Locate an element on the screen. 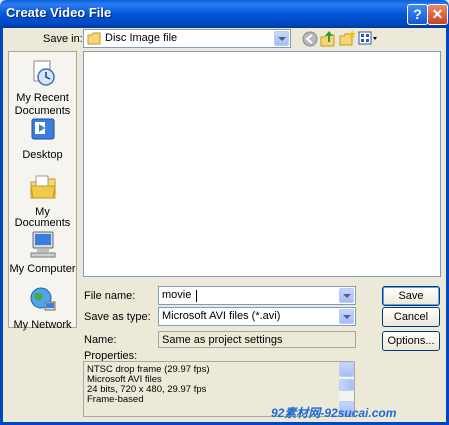 This screenshot has width=449, height=425. scroll-thumb is located at coordinates (346, 385).